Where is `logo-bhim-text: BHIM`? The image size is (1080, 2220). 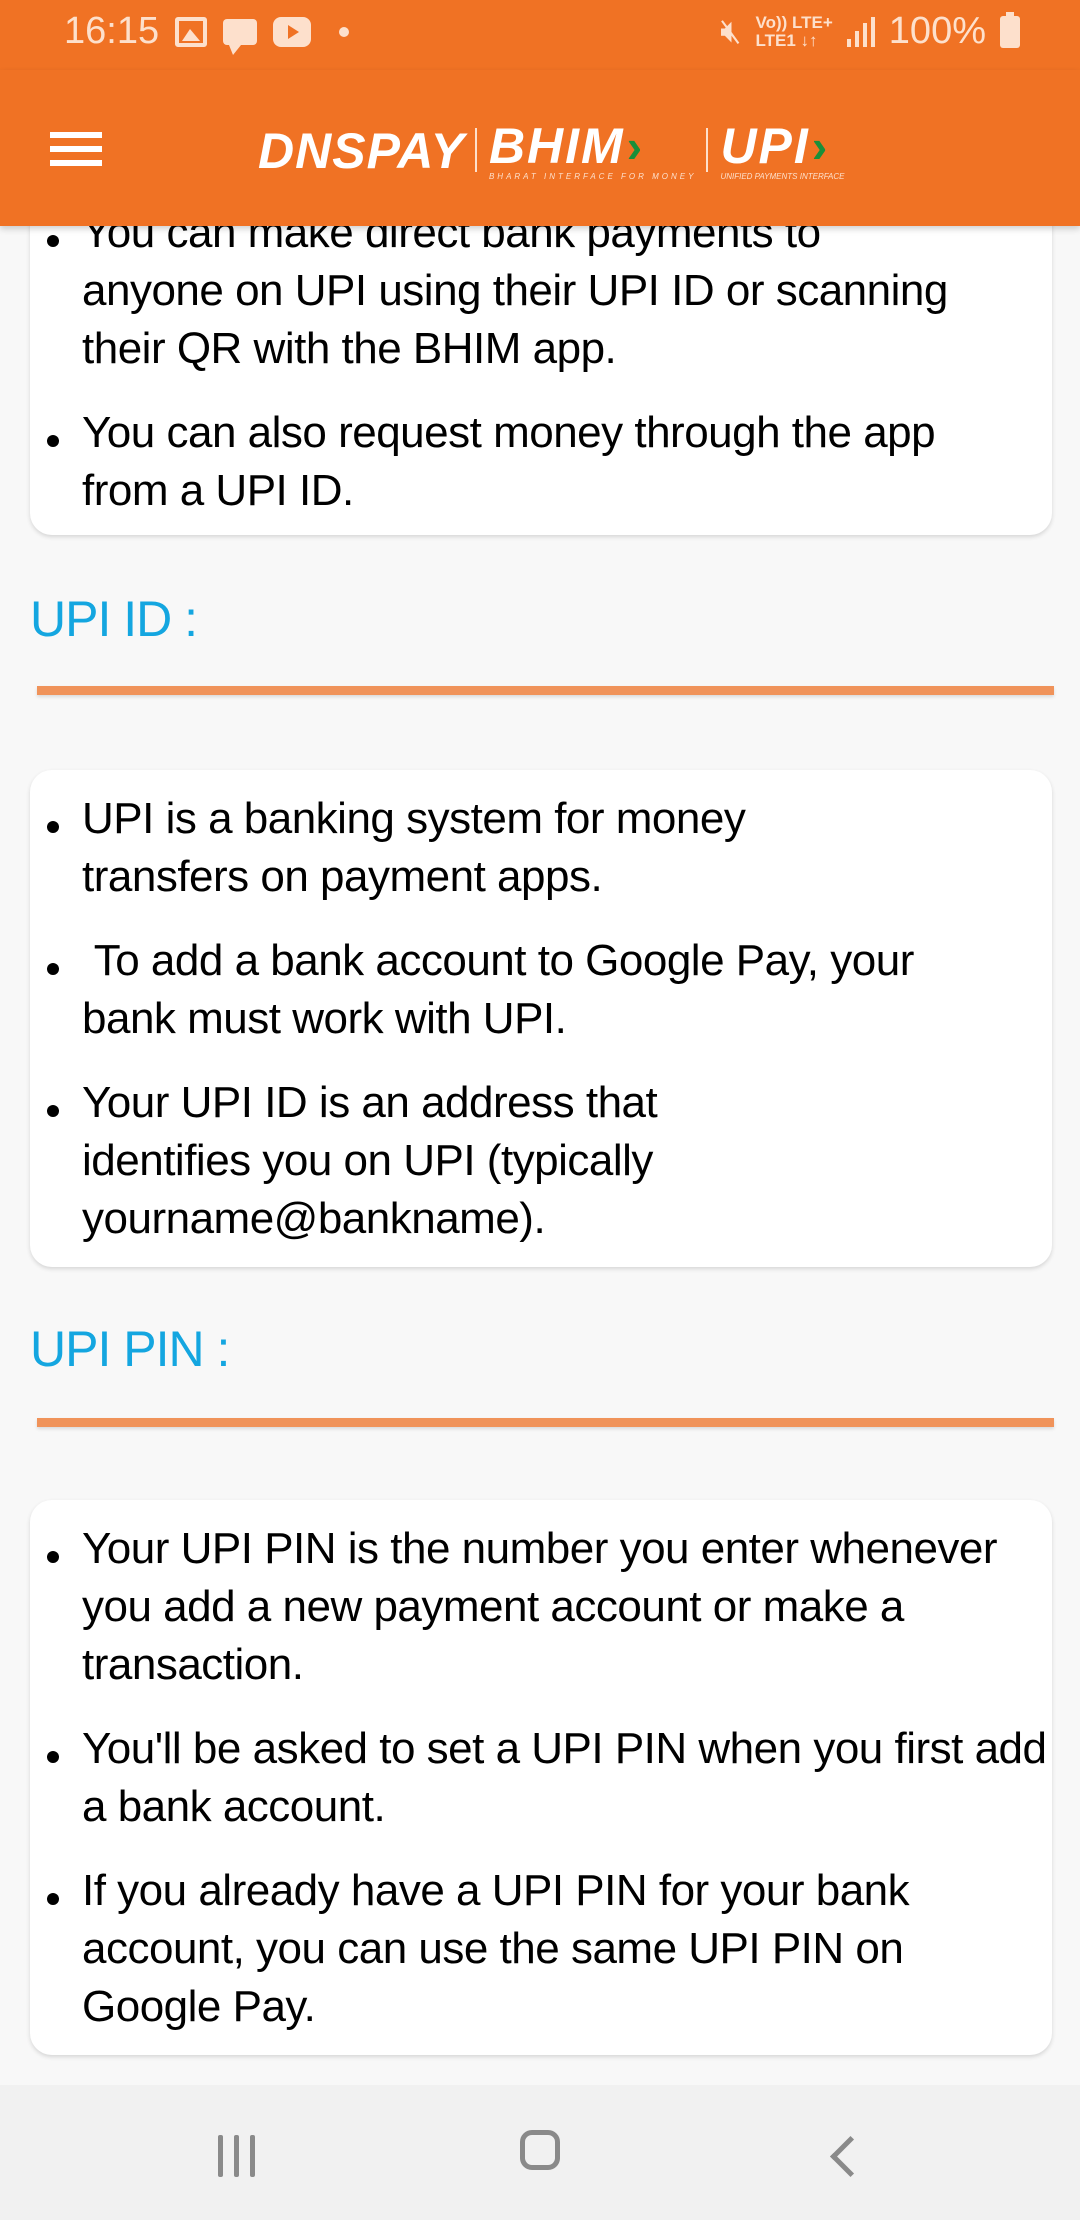 logo-bhim-text: BHIM is located at coordinates (556, 146).